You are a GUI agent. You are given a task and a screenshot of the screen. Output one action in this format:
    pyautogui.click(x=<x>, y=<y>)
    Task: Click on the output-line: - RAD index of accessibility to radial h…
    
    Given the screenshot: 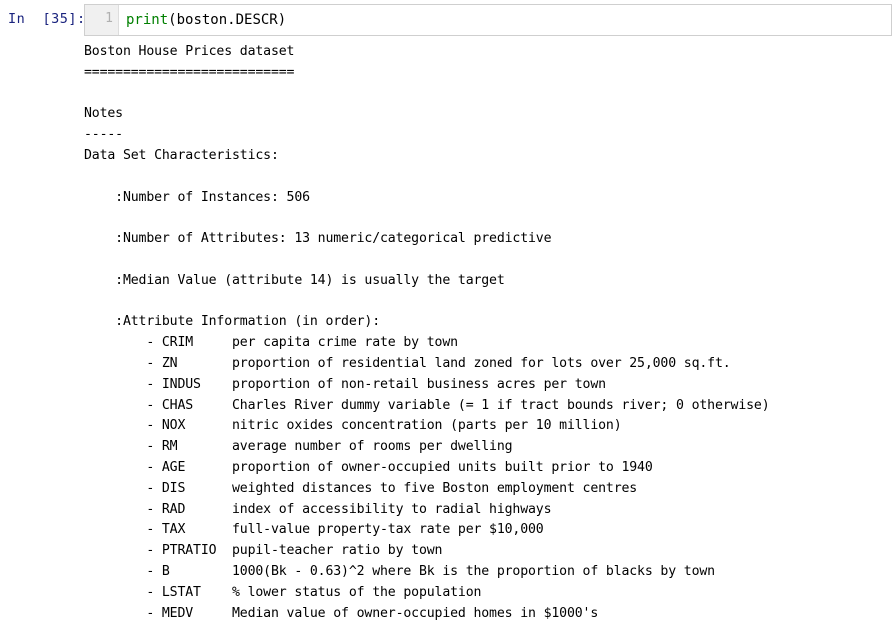 What is the action you would take?
    pyautogui.click(x=318, y=509)
    